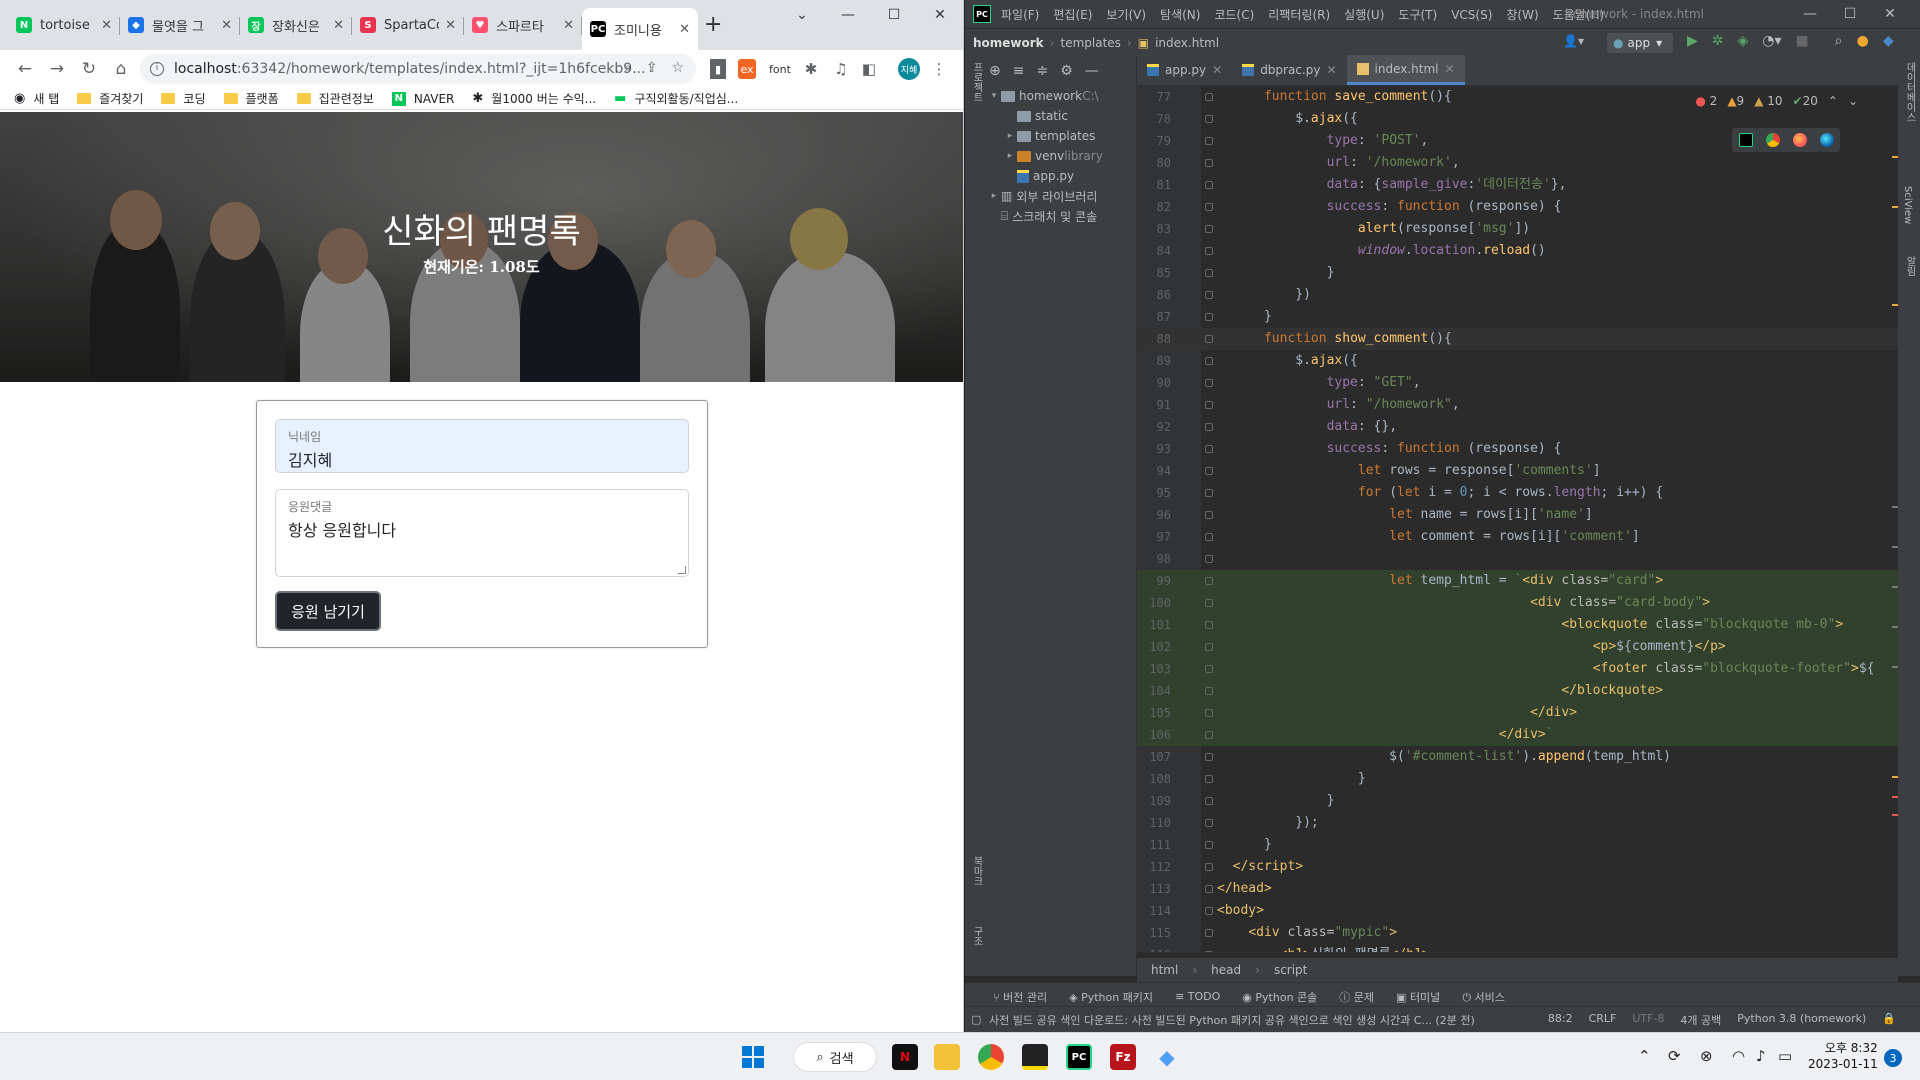 The height and width of the screenshot is (1080, 1920). Describe the element at coordinates (682, 570) in the screenshot. I see `resize-handle-icon` at that location.